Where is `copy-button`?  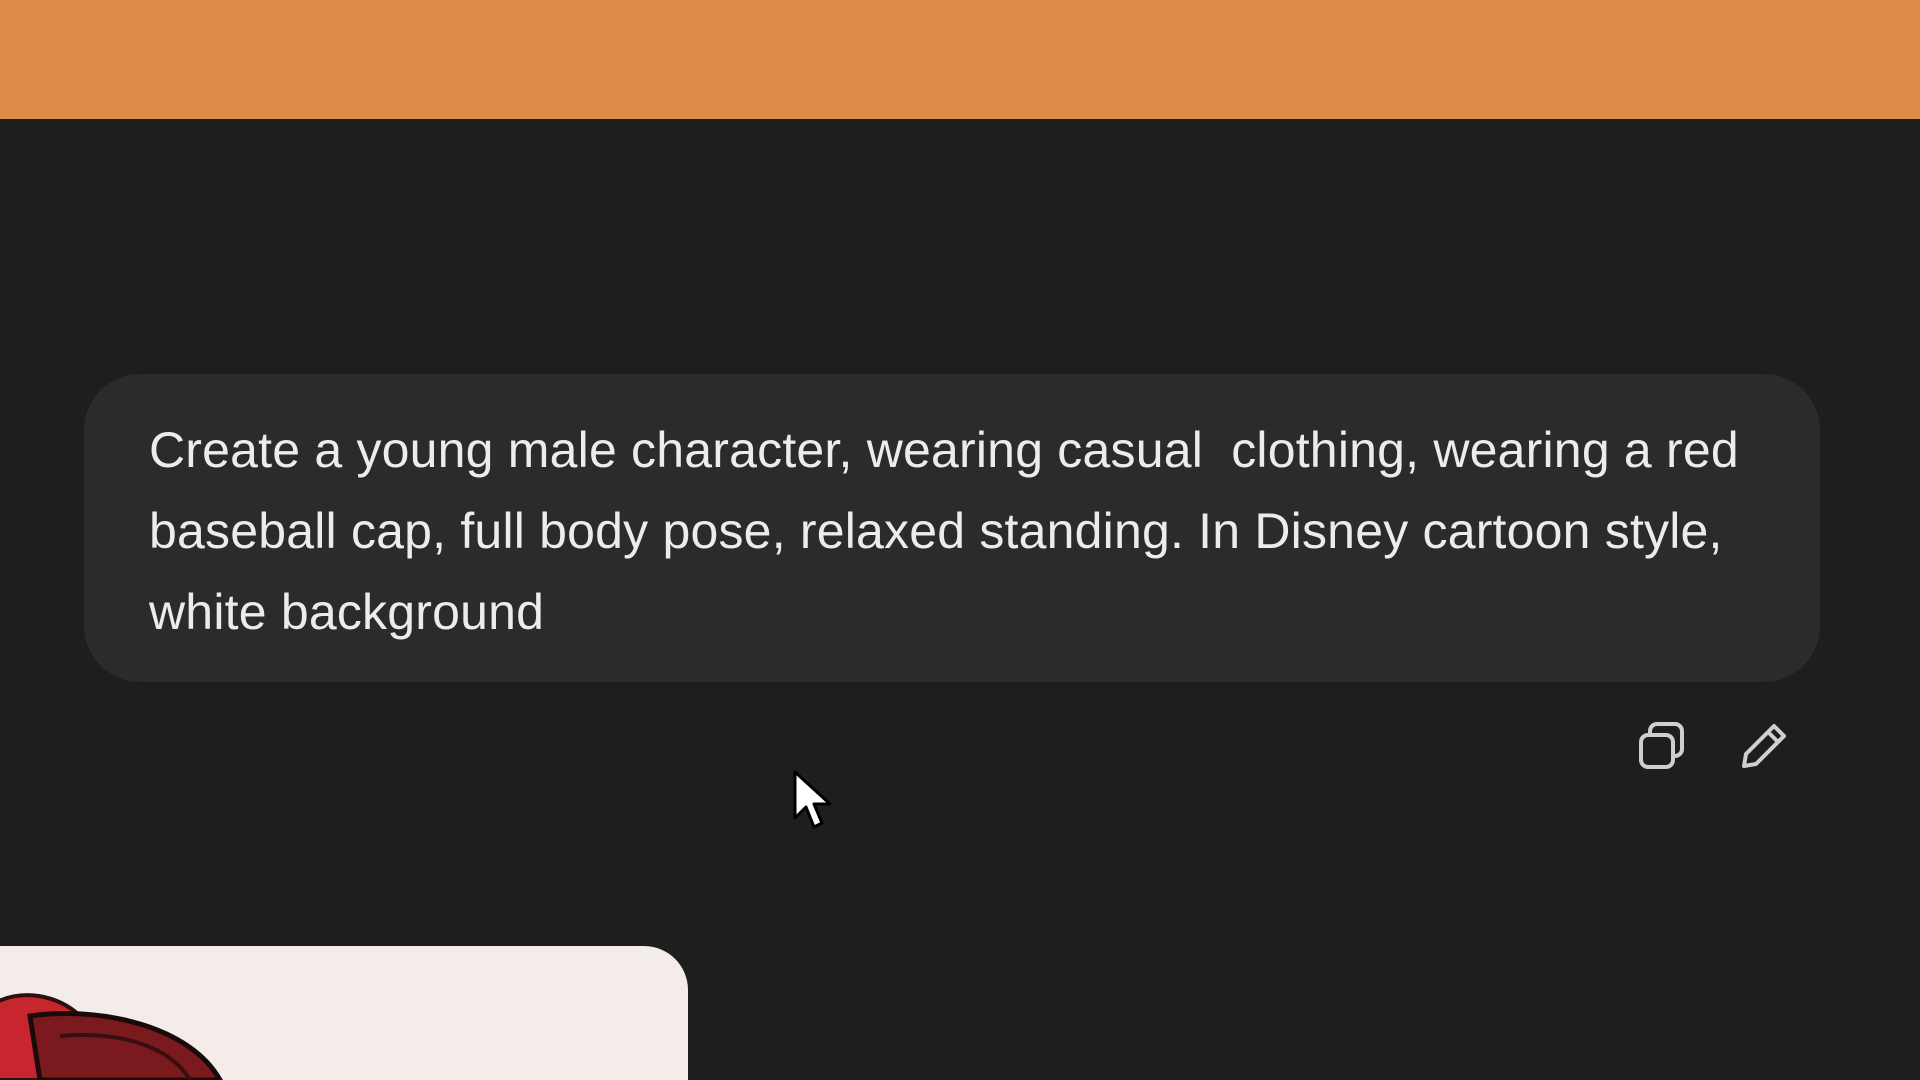
copy-button is located at coordinates (1662, 746).